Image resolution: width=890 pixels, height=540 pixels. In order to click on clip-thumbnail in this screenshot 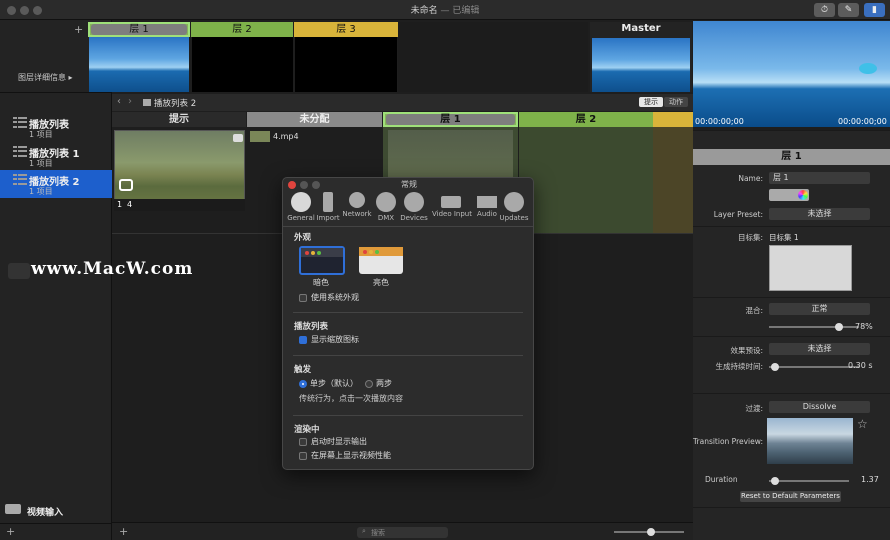, I will do `click(260, 136)`.